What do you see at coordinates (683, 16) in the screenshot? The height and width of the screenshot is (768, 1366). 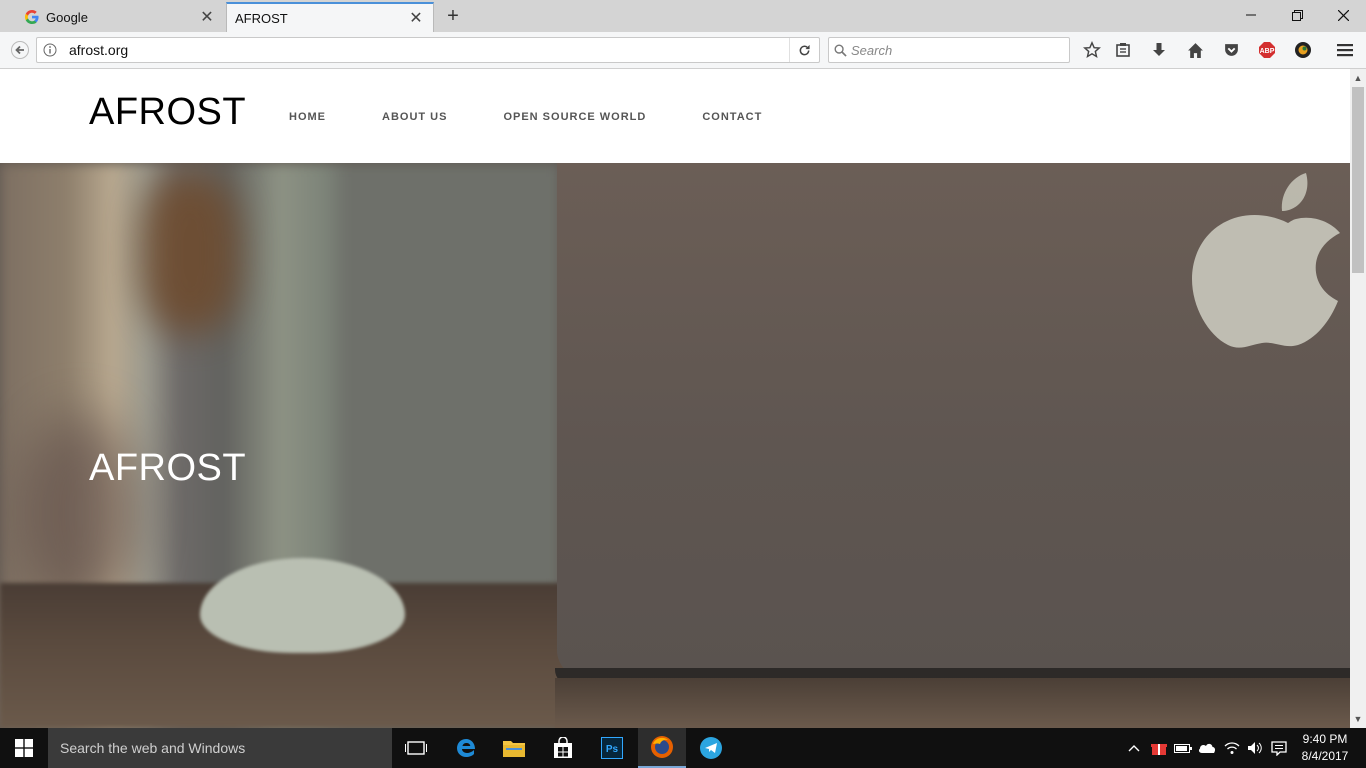 I see `tab-strip: Google ✕ AFROST ✕ +` at bounding box center [683, 16].